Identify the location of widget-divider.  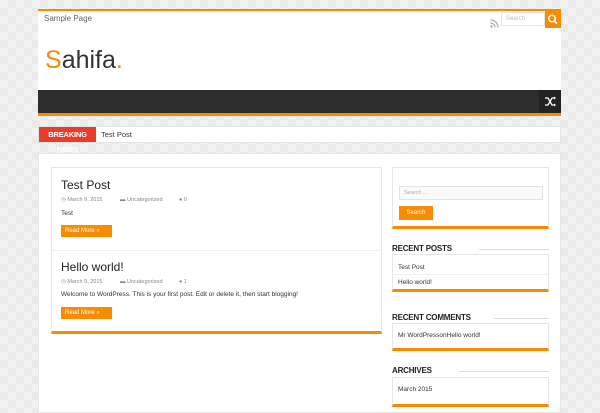
(470, 274).